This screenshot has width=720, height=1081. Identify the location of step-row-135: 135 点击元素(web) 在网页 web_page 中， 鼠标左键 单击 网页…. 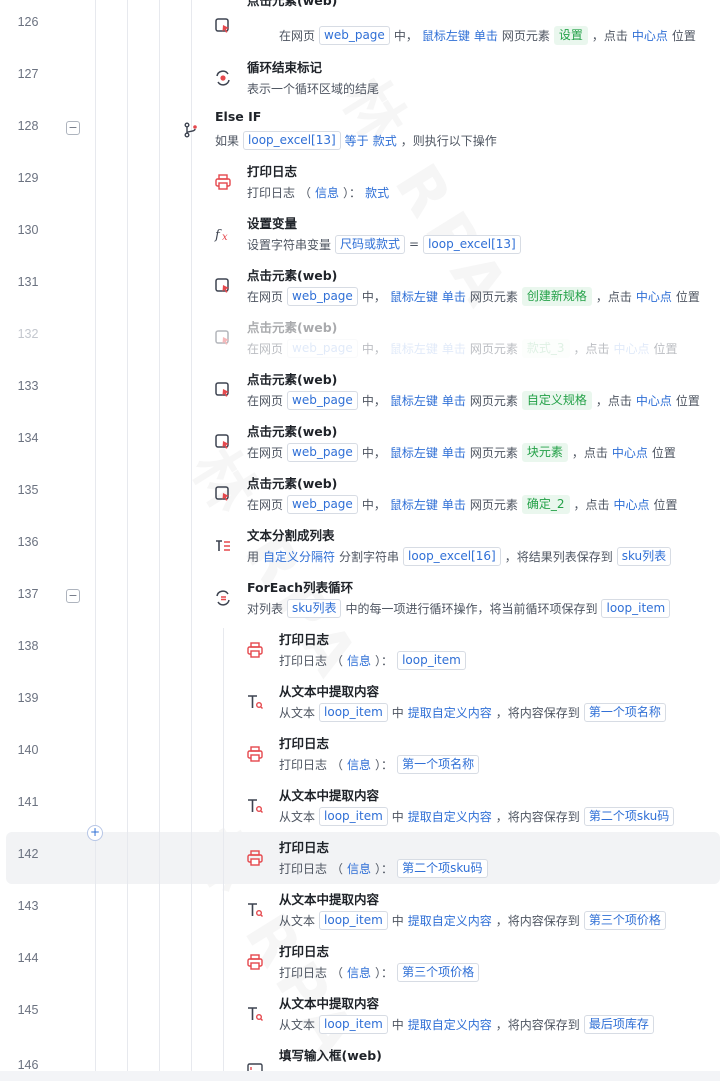
(360, 494).